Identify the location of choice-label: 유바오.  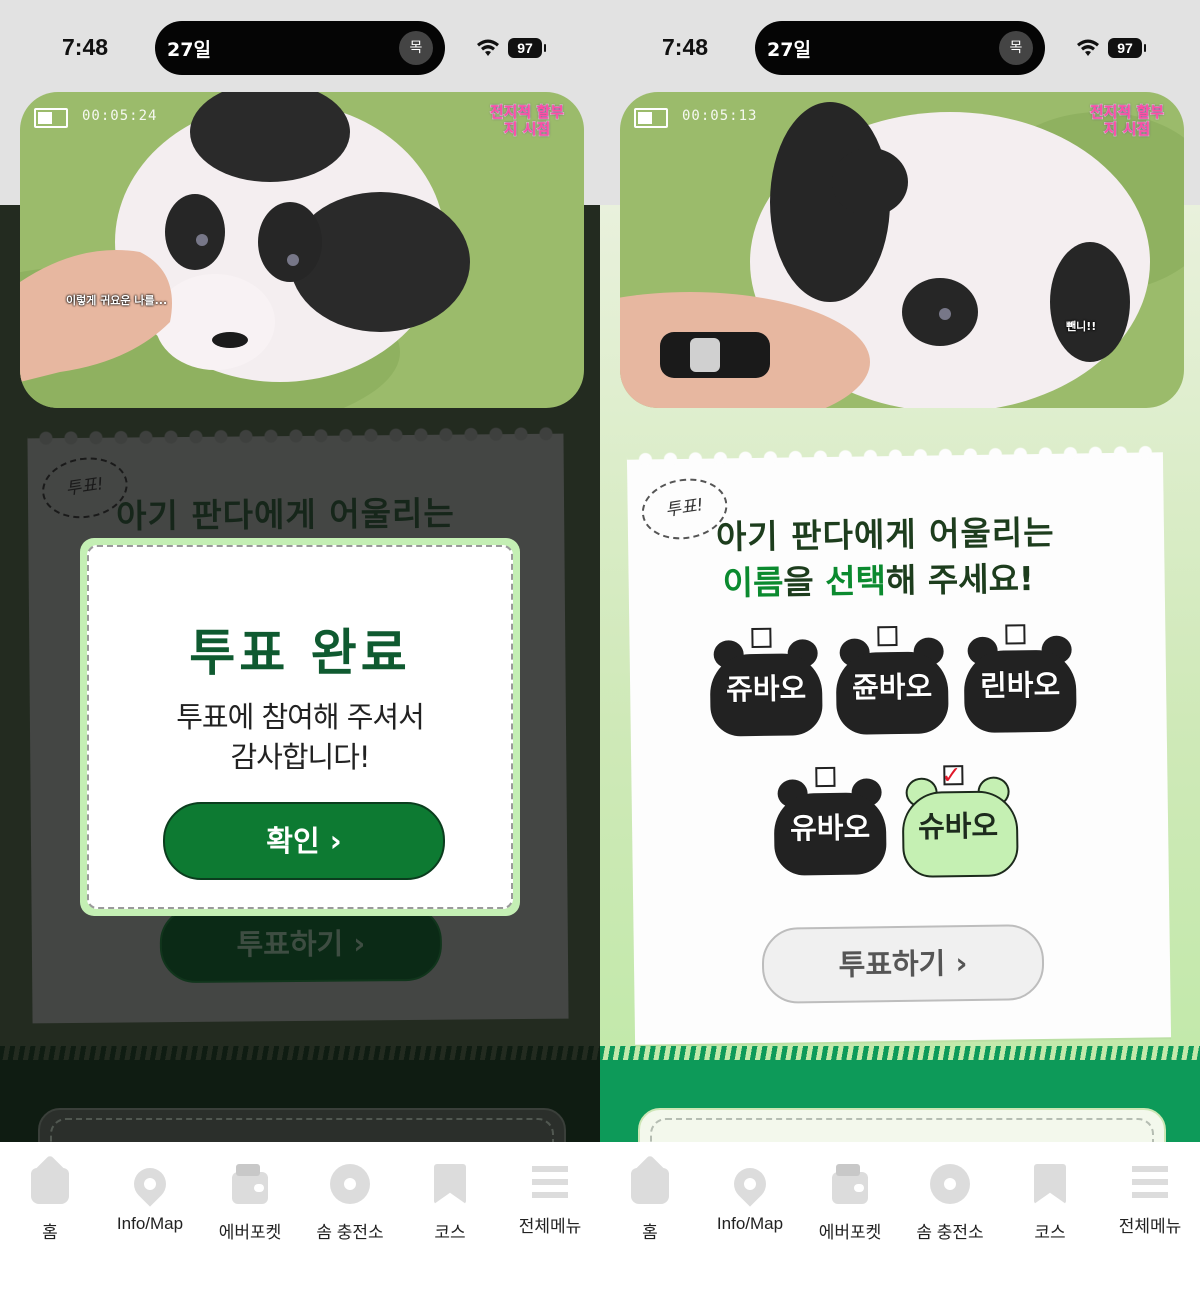
(830, 828).